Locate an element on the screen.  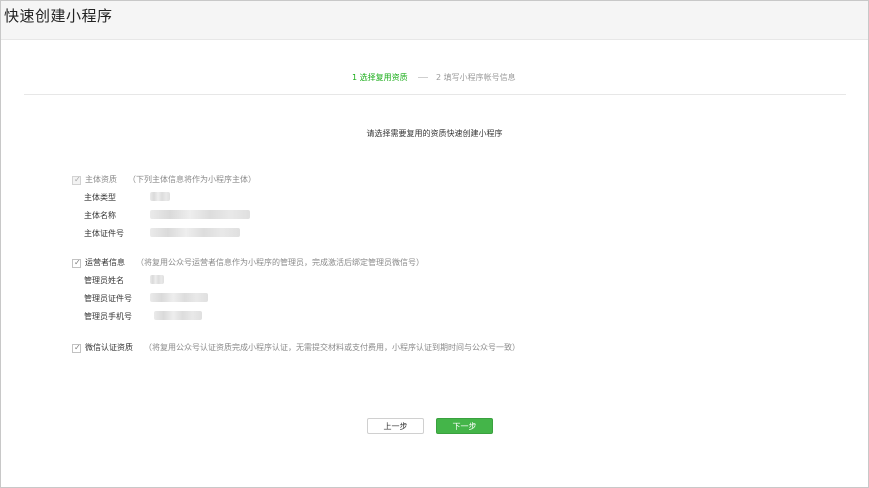
wechat-cert-checkbox: ✓ is located at coordinates (76, 348).